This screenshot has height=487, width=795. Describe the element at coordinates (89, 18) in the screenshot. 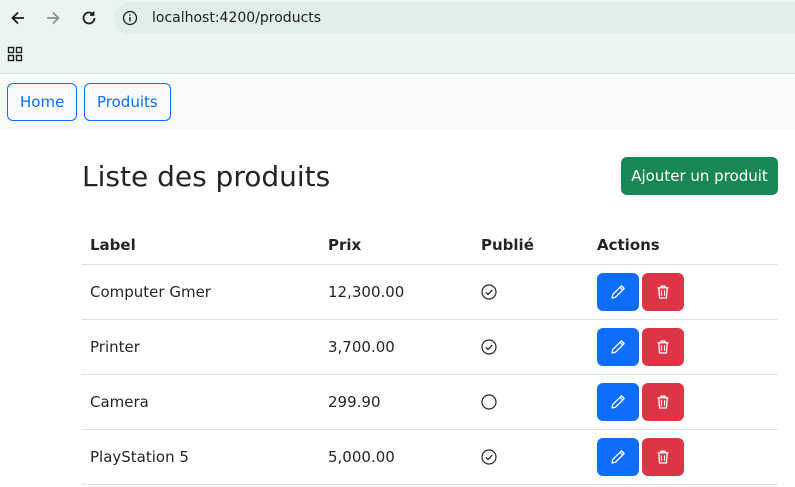

I see `reload-icon` at that location.